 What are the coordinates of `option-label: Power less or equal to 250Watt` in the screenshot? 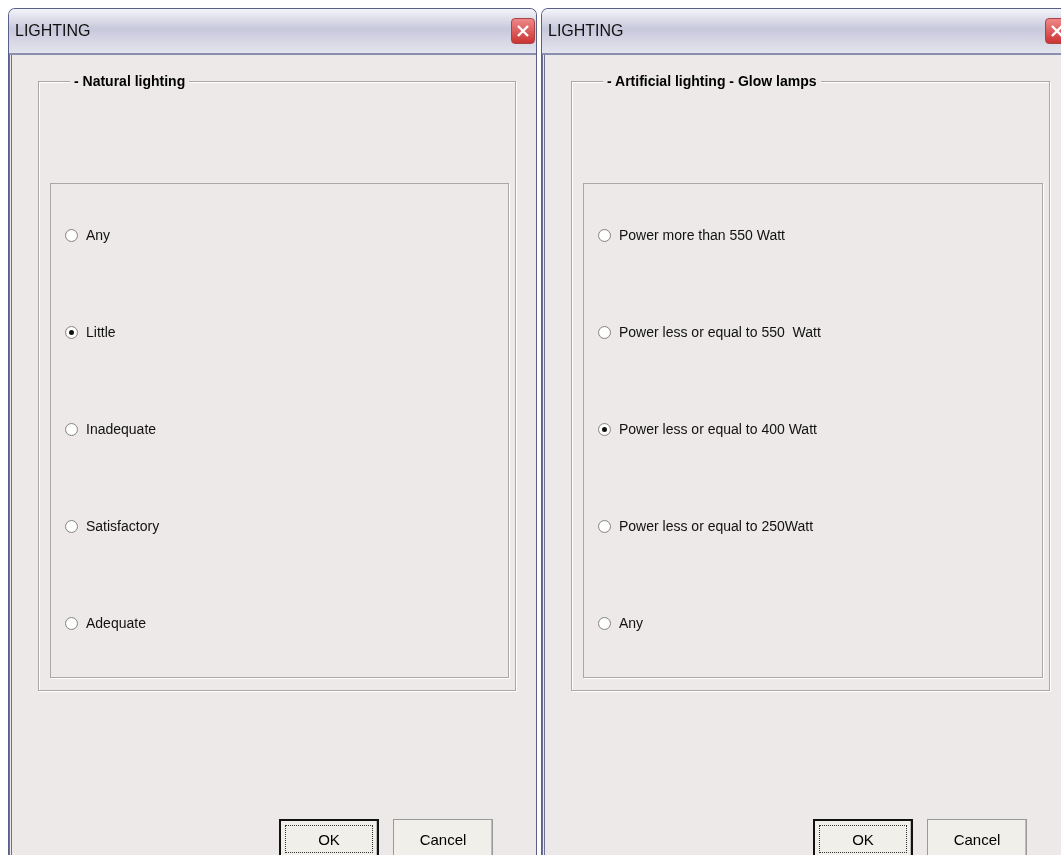 It's located at (716, 526).